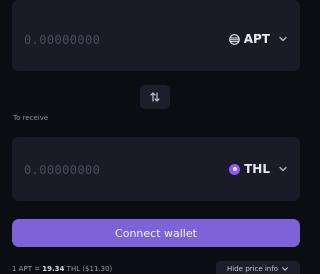  What do you see at coordinates (252, 269) in the screenshot?
I see `hide-price-info-label: Hide price info` at bounding box center [252, 269].